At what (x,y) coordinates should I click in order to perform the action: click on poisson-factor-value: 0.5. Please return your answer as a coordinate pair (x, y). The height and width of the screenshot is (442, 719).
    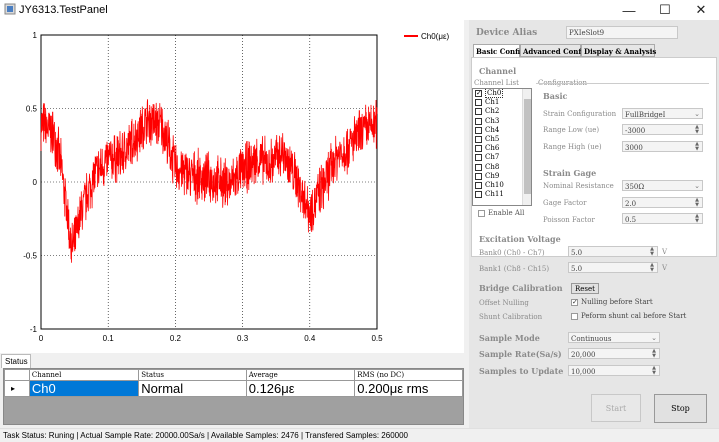
    Looking at the image, I should click on (631, 220).